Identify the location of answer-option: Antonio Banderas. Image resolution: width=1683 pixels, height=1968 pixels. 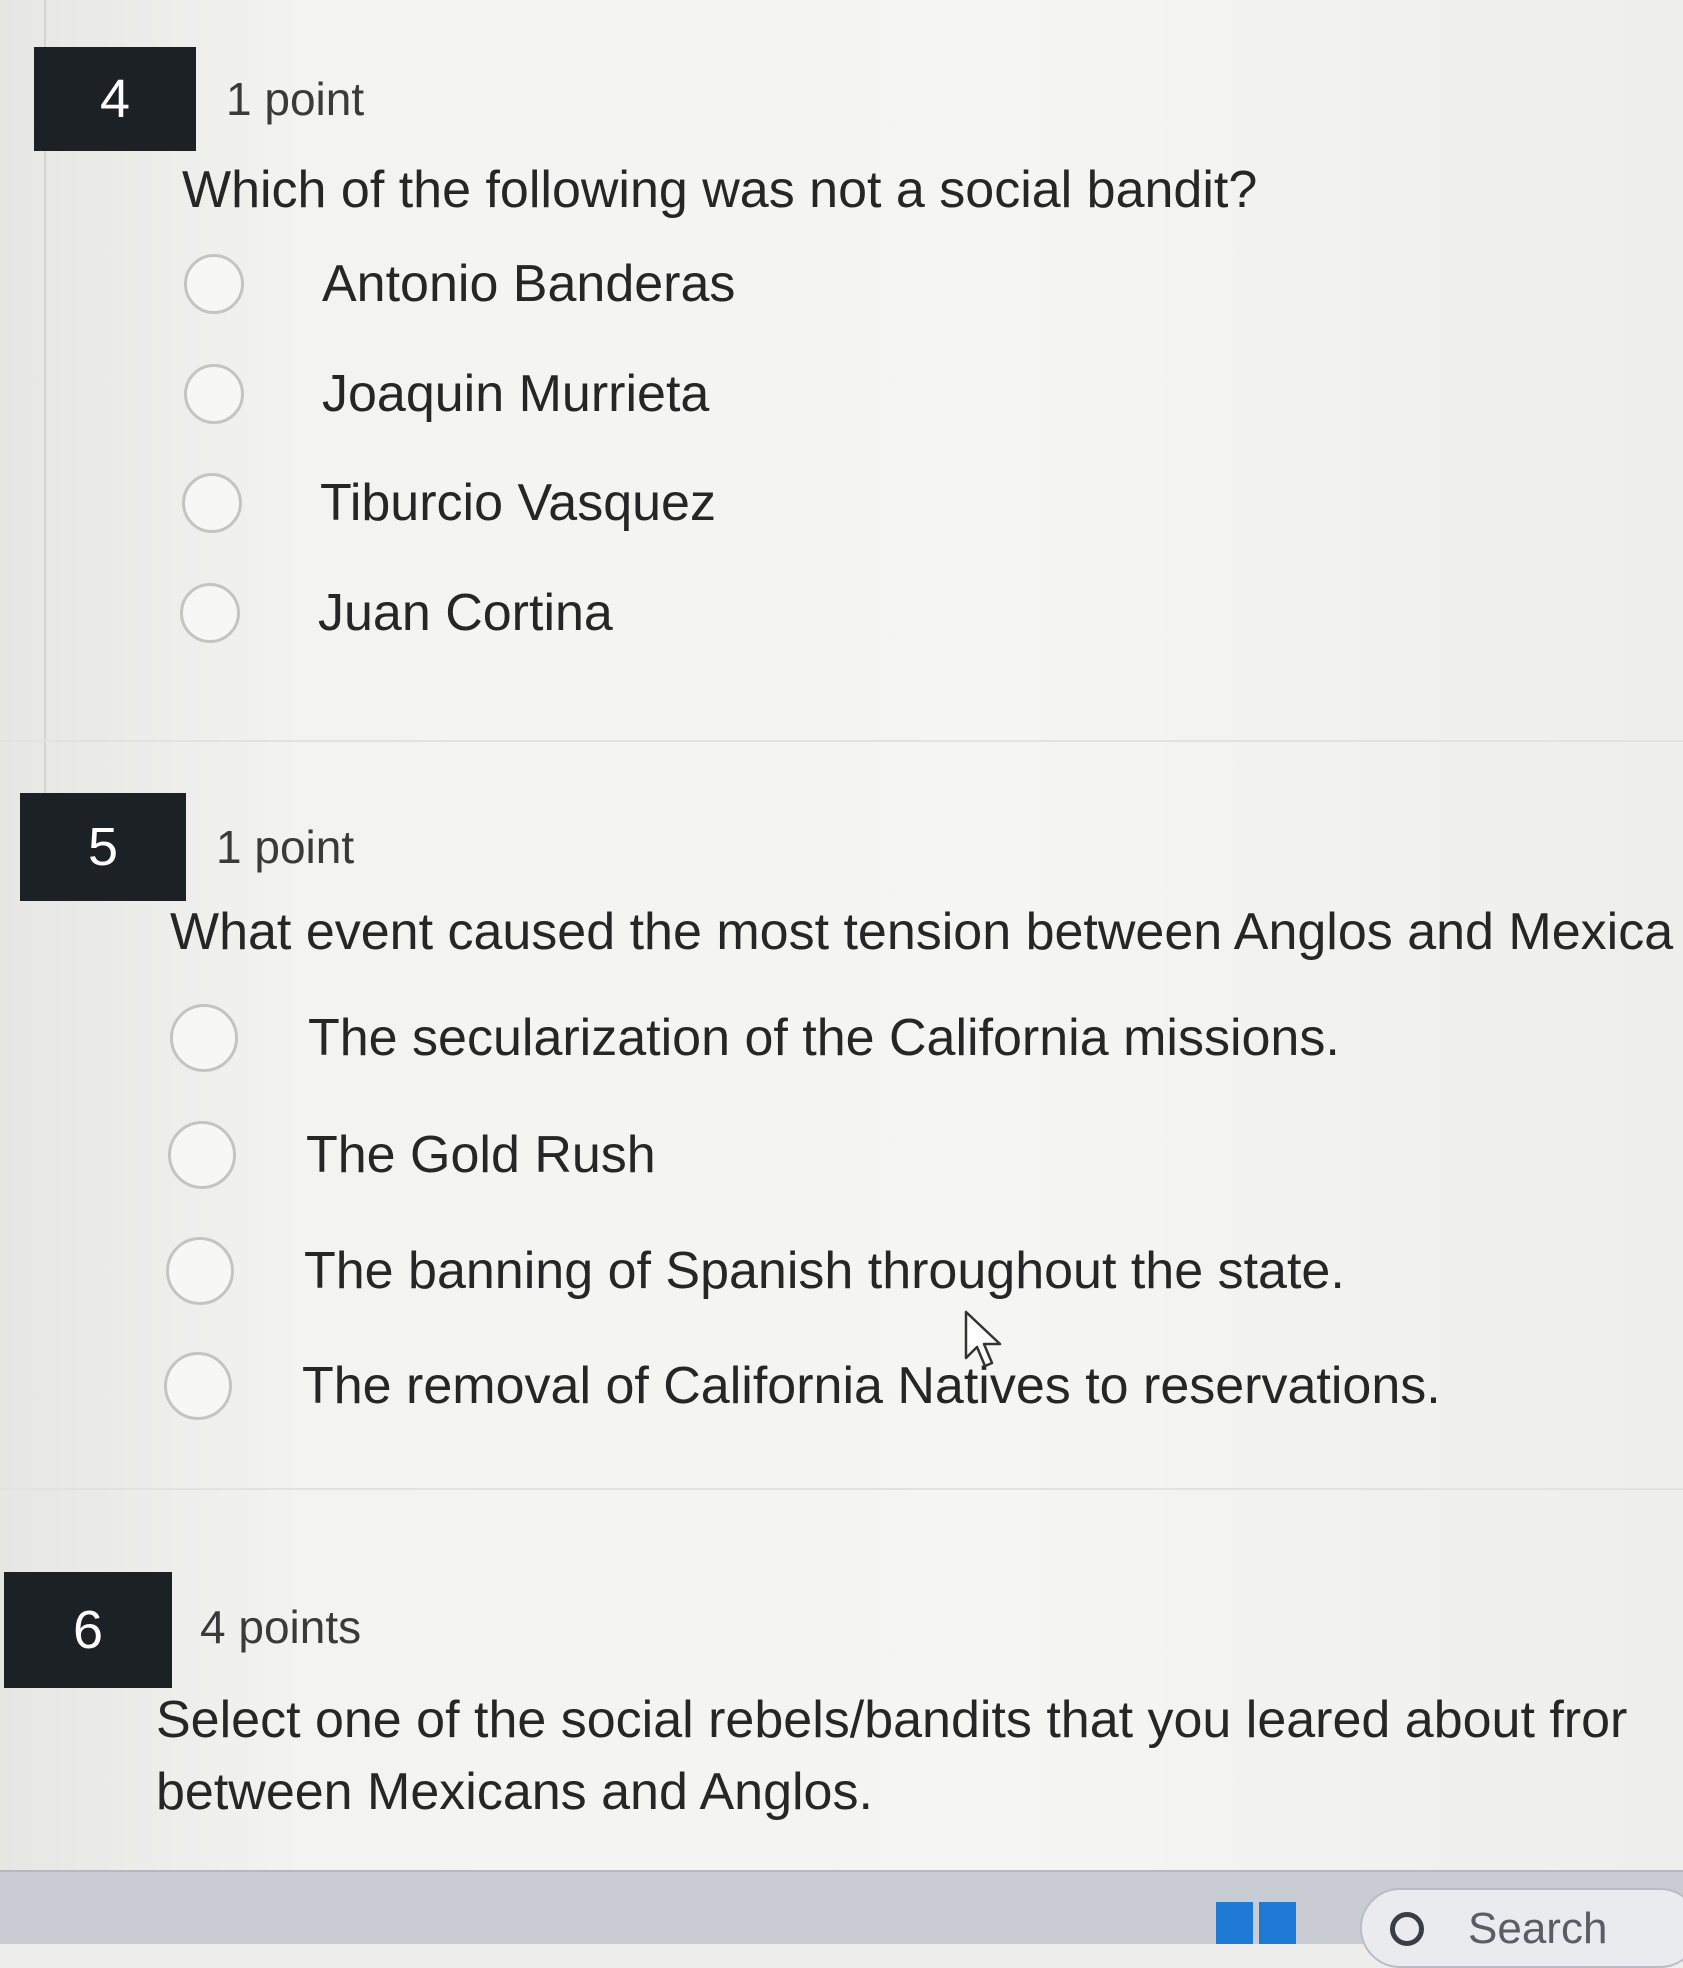
(459, 284).